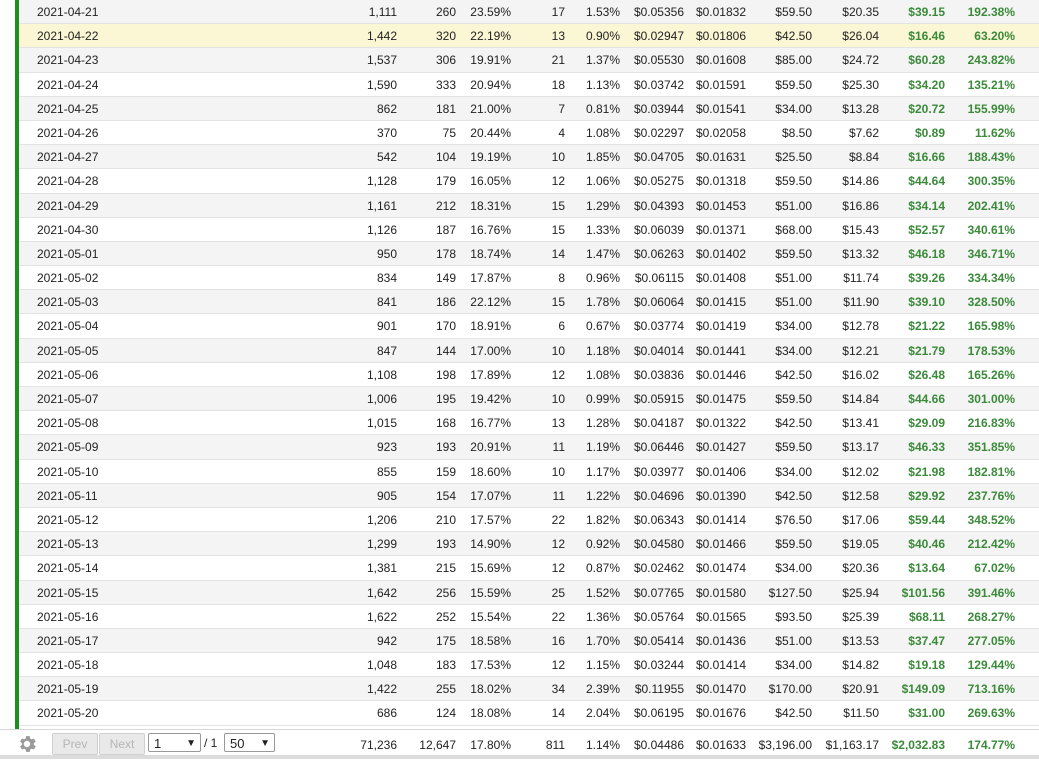 This screenshot has height=760, width=1039. What do you see at coordinates (860, 205) in the screenshot?
I see `table-cell: $16.86` at bounding box center [860, 205].